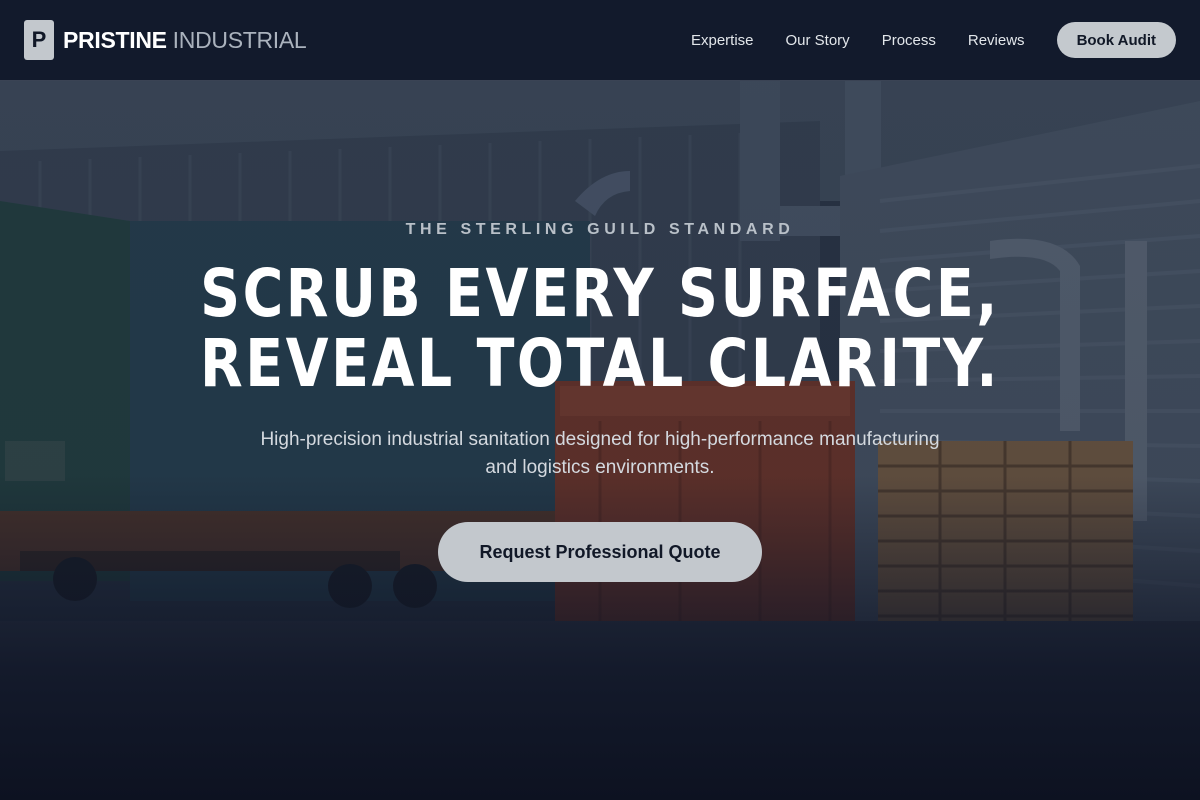 The width and height of the screenshot is (1200, 800). Describe the element at coordinates (600, 229) in the screenshot. I see `hero-eyebrow: THE STERLING GUILD STANDARD` at that location.